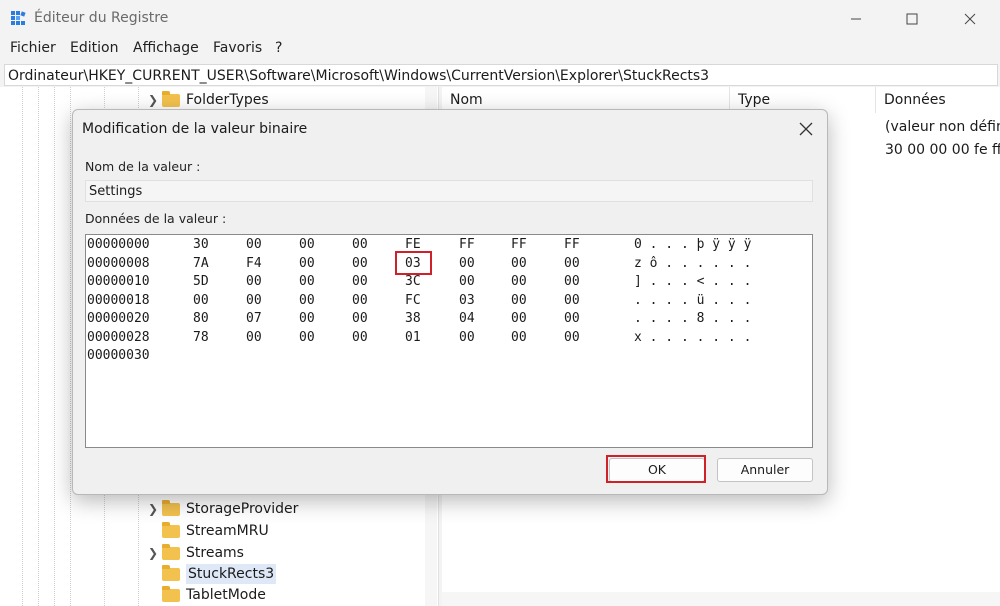  Describe the element at coordinates (693, 263) in the screenshot. I see `hex-ascii: z ô . . . . . .` at that location.